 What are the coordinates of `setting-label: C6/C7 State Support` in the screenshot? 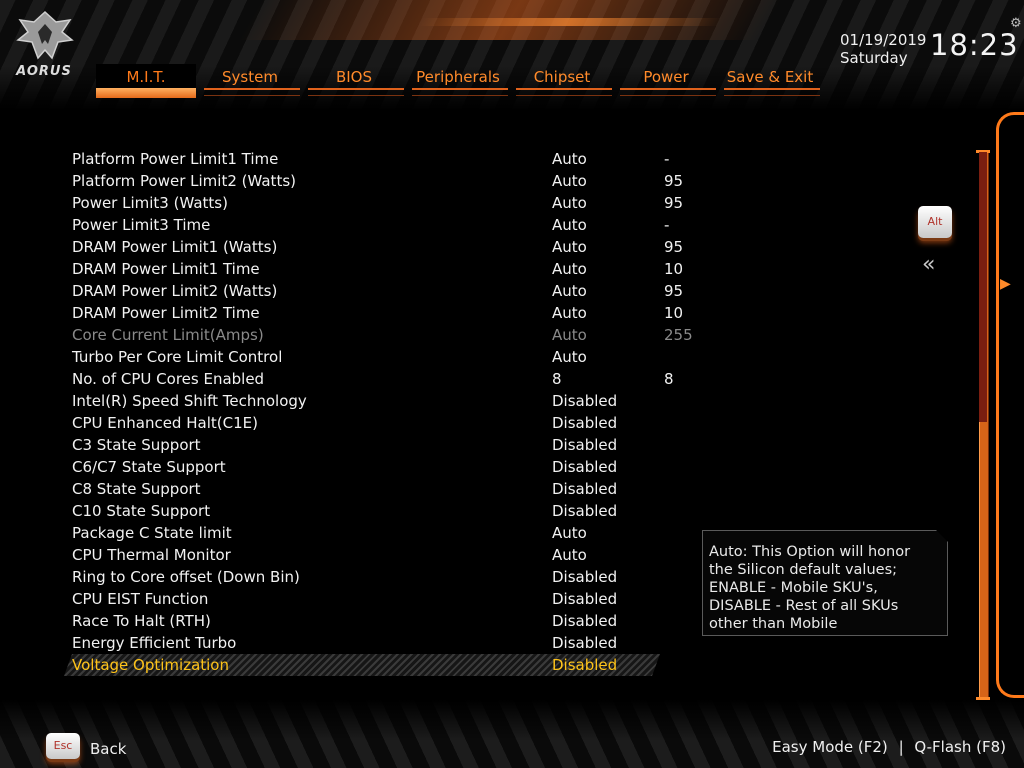 It's located at (149, 467).